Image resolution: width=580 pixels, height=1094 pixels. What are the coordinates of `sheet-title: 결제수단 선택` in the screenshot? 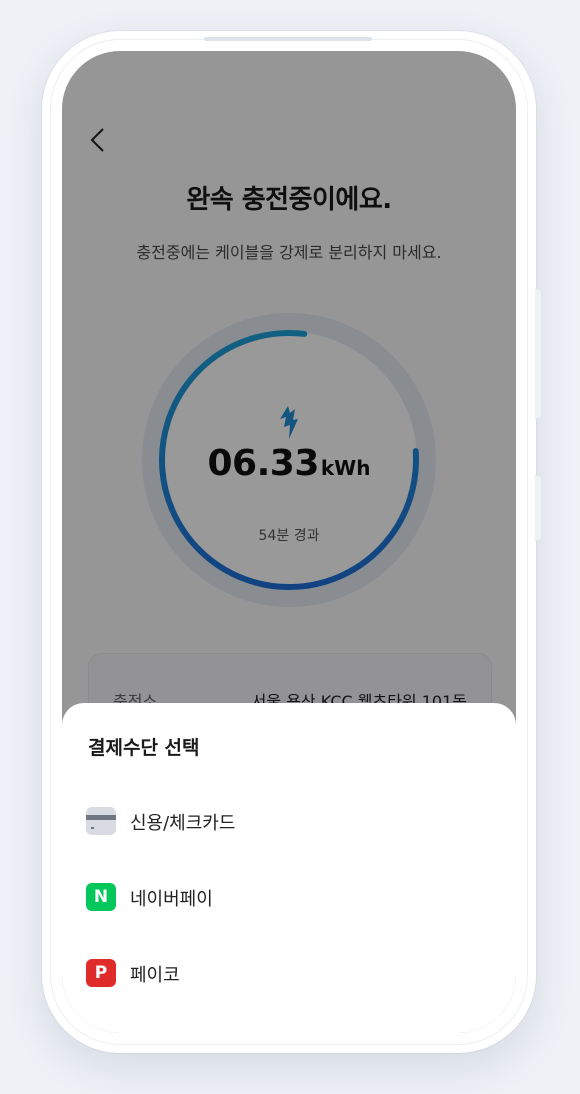 It's located at (144, 748).